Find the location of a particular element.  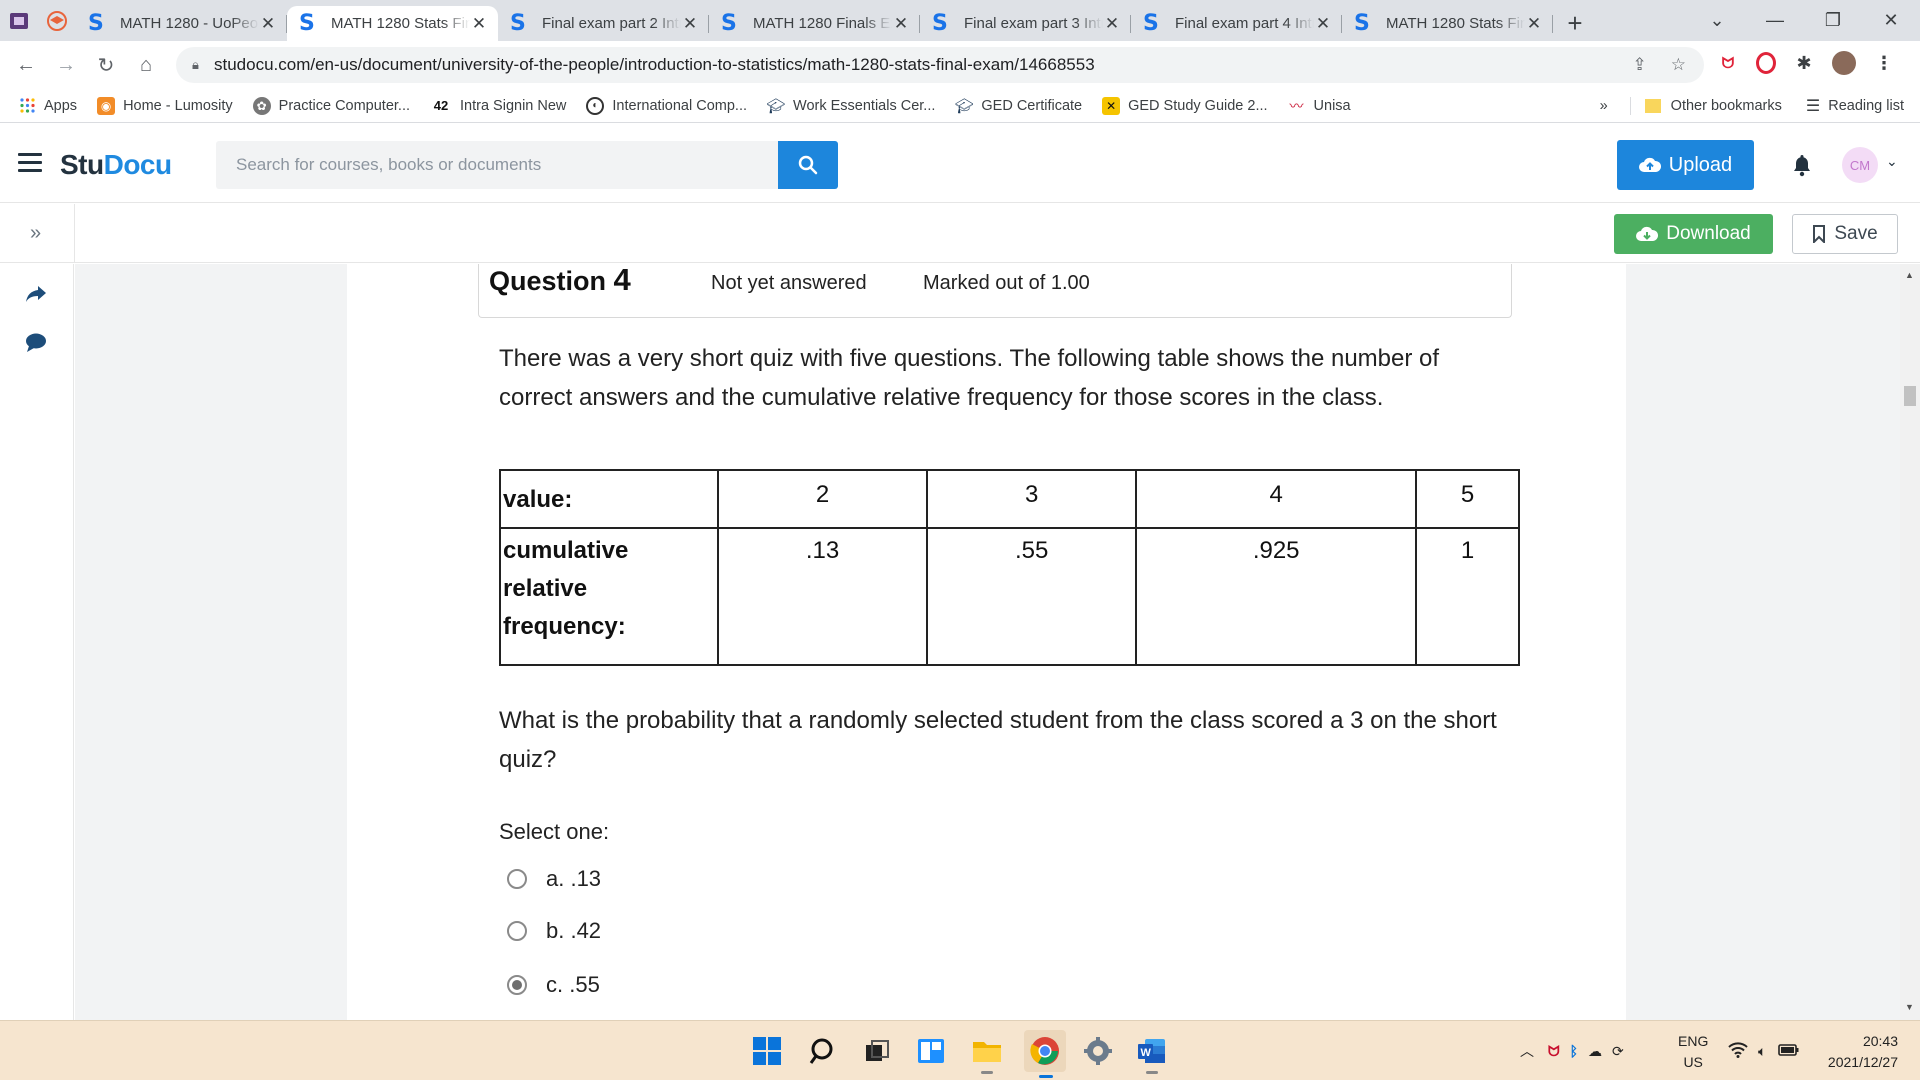

avatar: CM is located at coordinates (1860, 165).